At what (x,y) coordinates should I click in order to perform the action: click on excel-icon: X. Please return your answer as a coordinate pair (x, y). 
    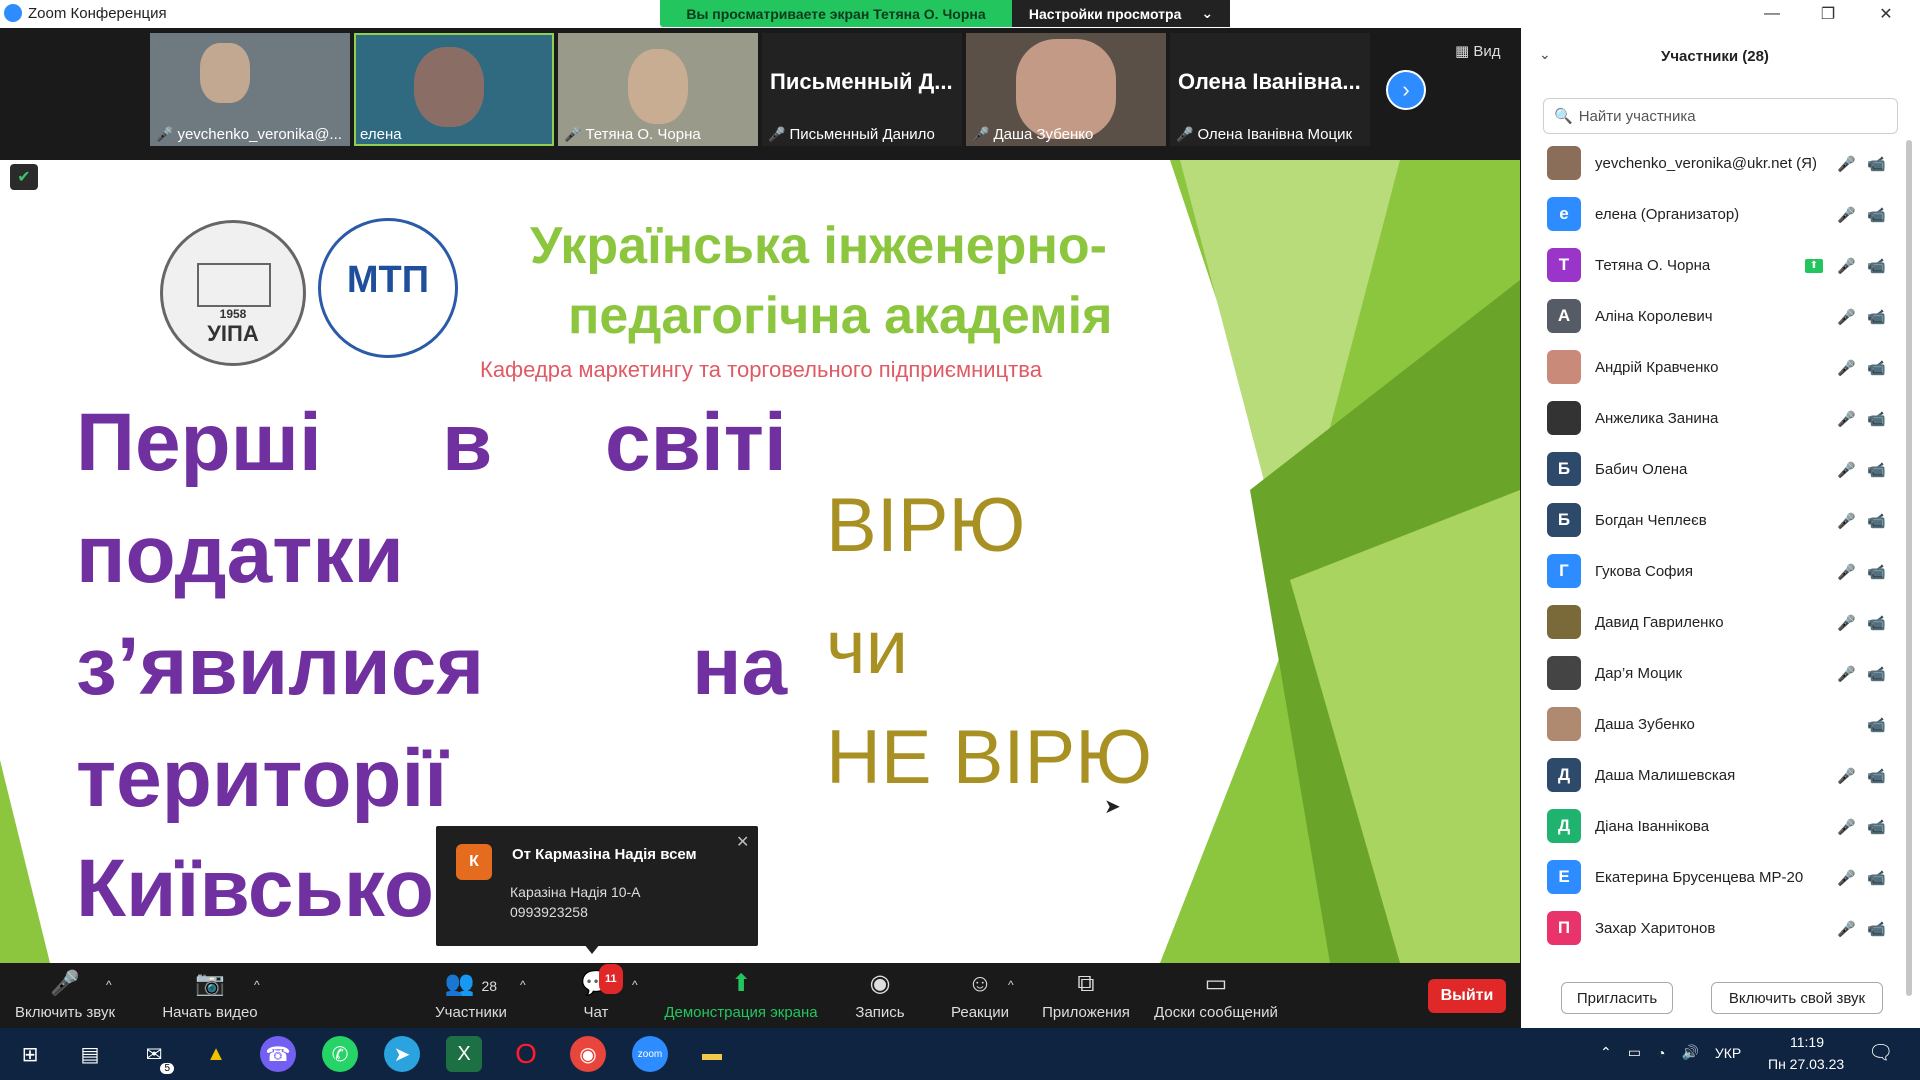
    Looking at the image, I should click on (464, 1054).